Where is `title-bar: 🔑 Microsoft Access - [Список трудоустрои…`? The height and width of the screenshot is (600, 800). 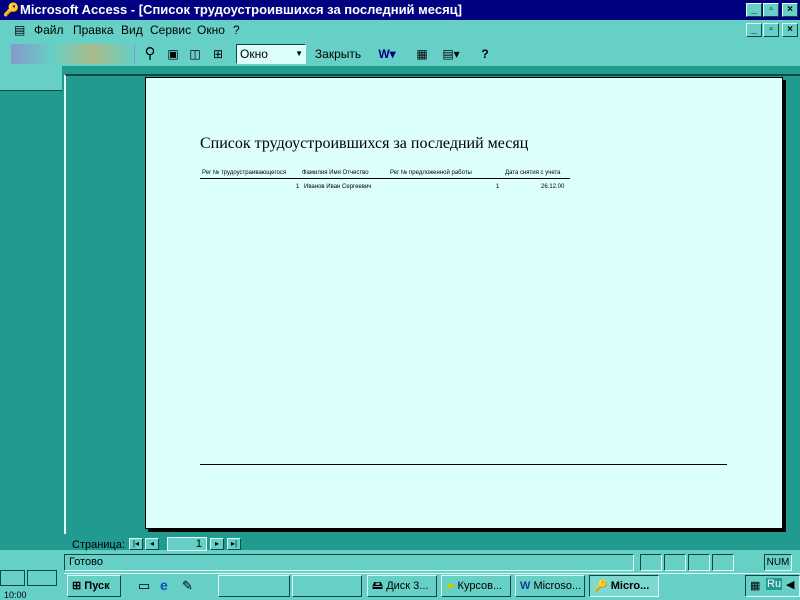
title-bar: 🔑 Microsoft Access - [Список трудоустрои… is located at coordinates (400, 10).